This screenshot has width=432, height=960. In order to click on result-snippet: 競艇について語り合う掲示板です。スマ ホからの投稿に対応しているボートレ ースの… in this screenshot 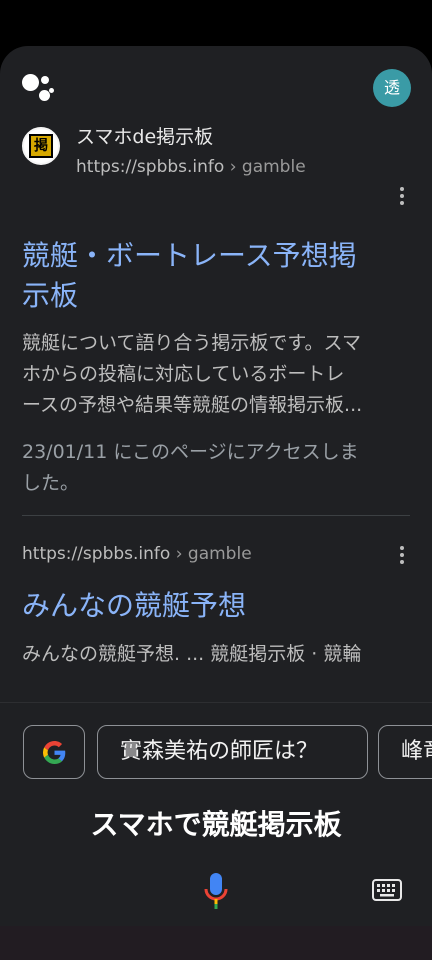, I will do `click(192, 374)`.